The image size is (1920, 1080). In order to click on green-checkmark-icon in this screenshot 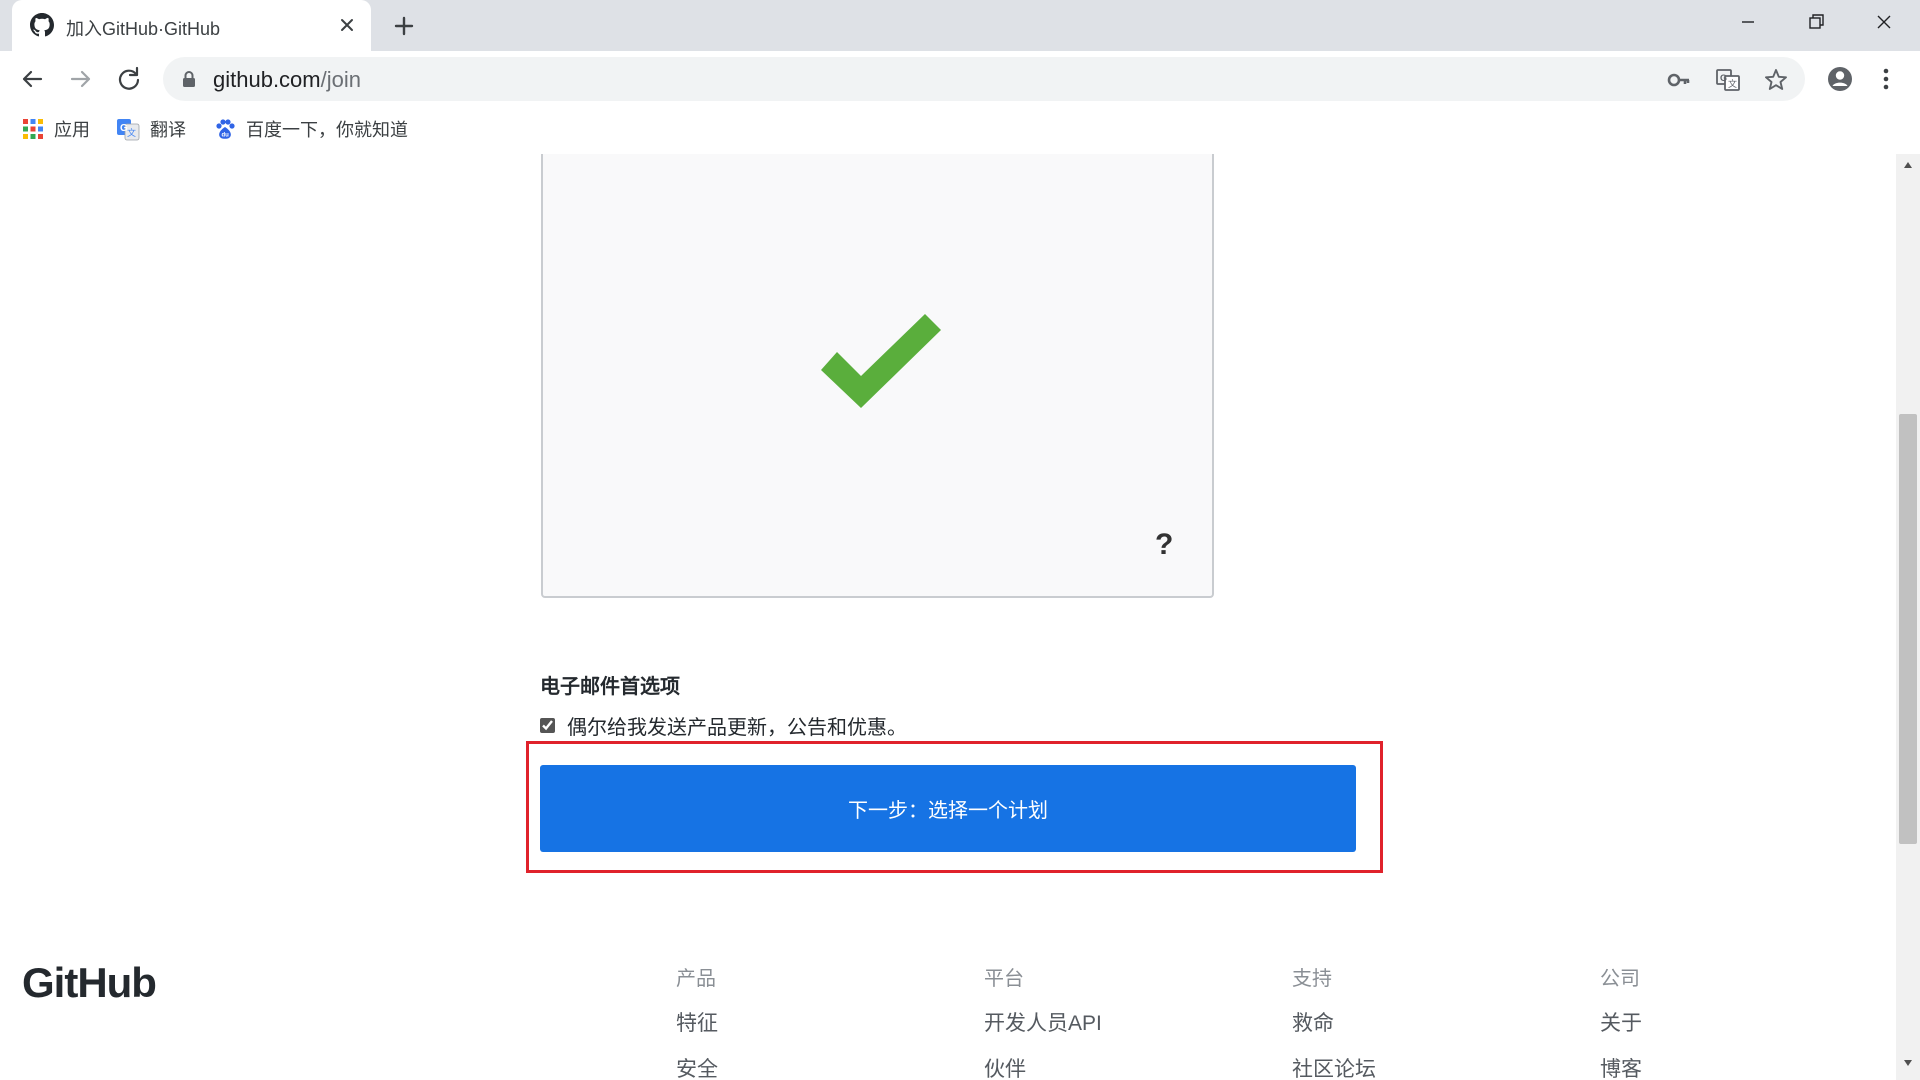, I will do `click(881, 361)`.